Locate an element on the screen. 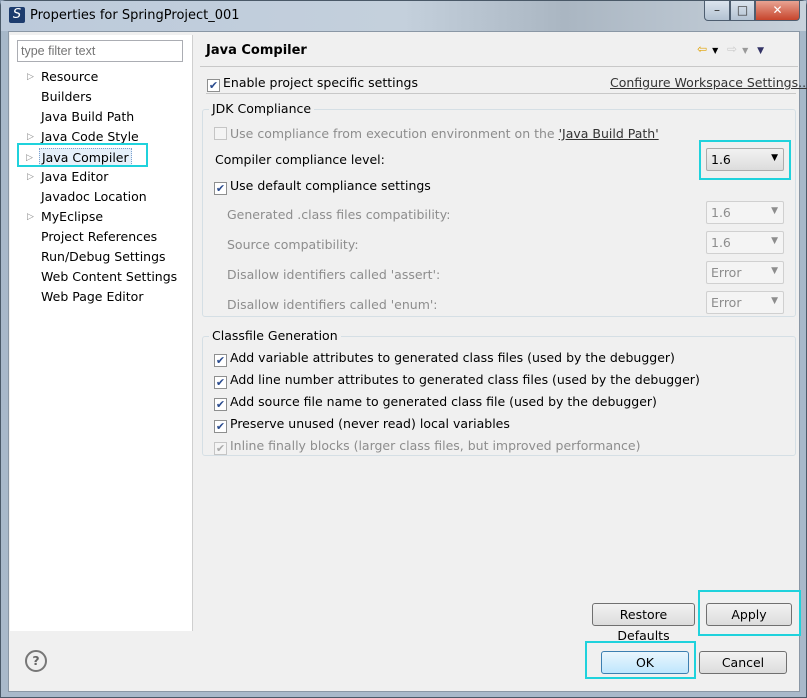  forward-menu-icon: ▼ is located at coordinates (745, 50).